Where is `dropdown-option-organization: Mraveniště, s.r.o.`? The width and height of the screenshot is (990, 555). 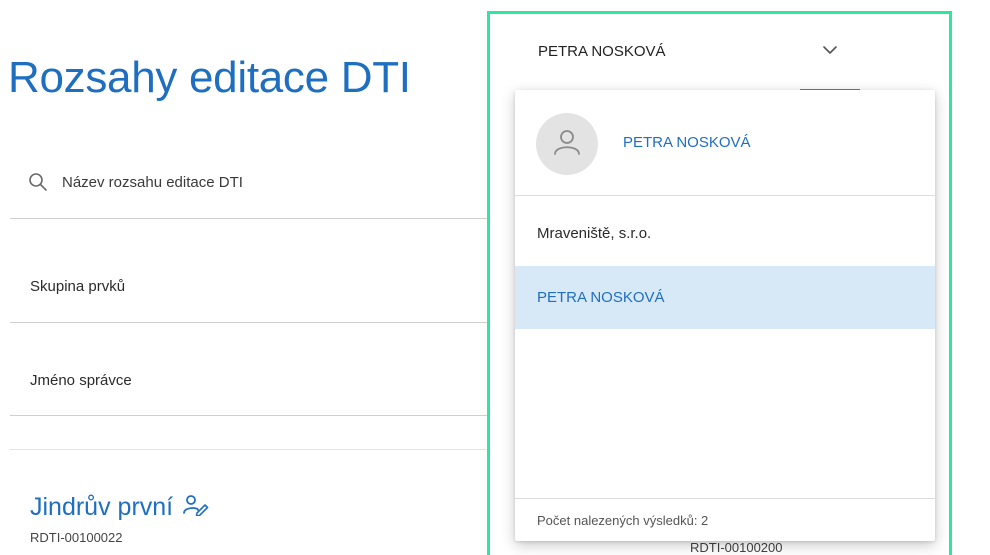 dropdown-option-organization: Mraveniště, s.r.o. is located at coordinates (725, 233).